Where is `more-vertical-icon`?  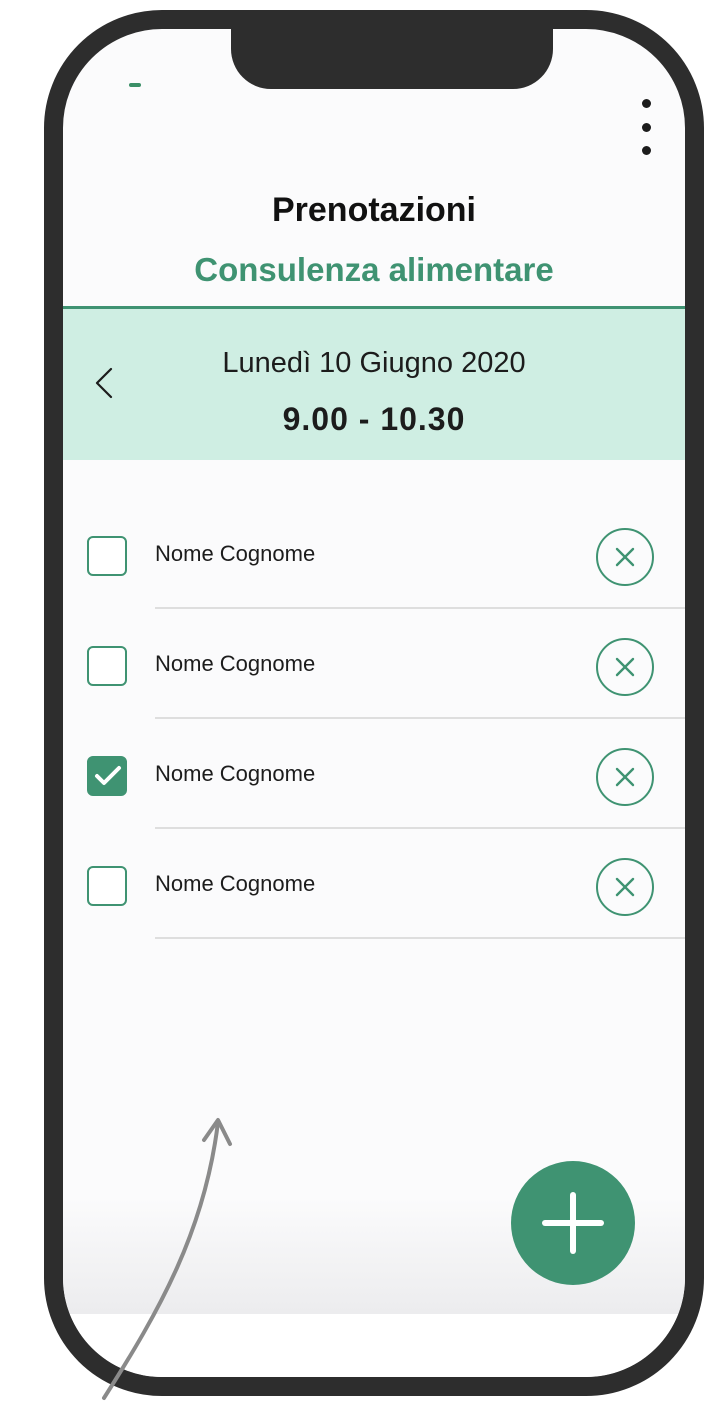
more-vertical-icon is located at coordinates (646, 127).